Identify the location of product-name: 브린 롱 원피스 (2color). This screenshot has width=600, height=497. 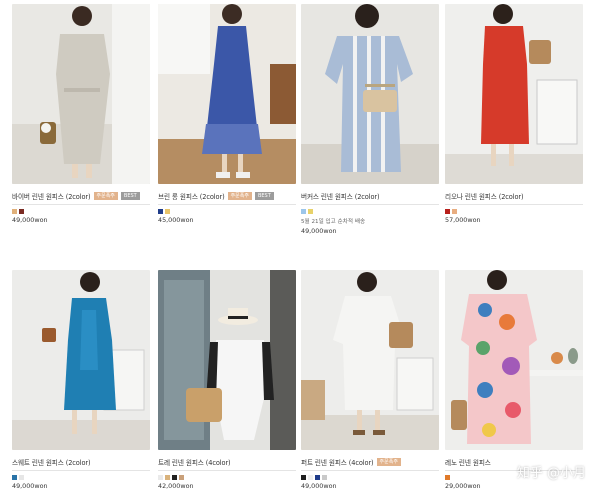
(191, 196).